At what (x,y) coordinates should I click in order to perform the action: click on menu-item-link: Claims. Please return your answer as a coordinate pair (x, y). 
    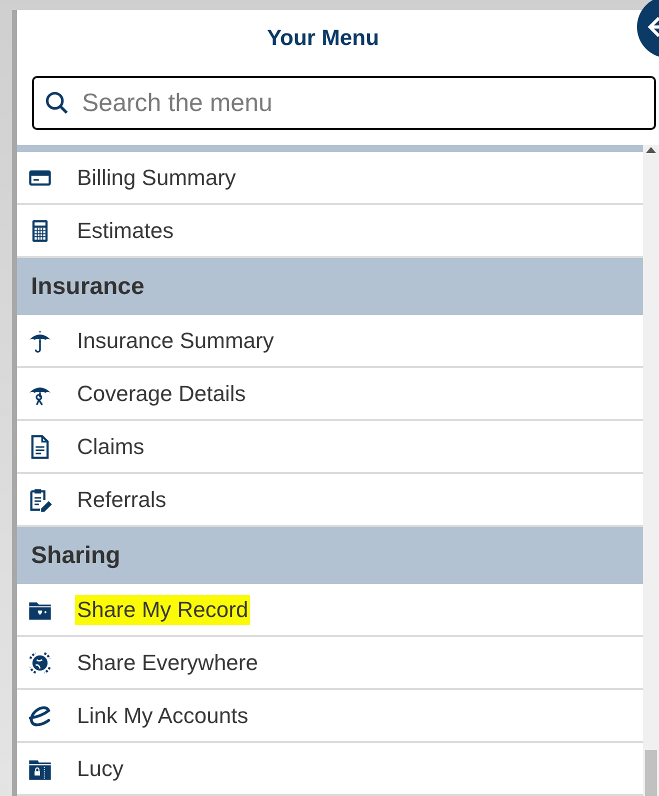
    Looking at the image, I should click on (110, 447).